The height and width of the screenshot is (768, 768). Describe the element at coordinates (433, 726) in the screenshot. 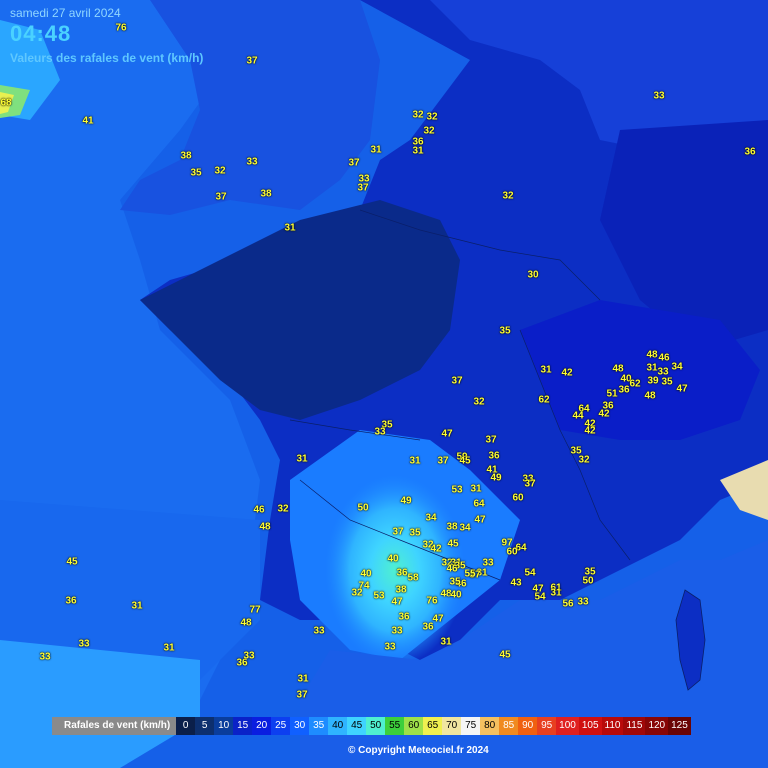

I see `legend-swatch: 65` at that location.